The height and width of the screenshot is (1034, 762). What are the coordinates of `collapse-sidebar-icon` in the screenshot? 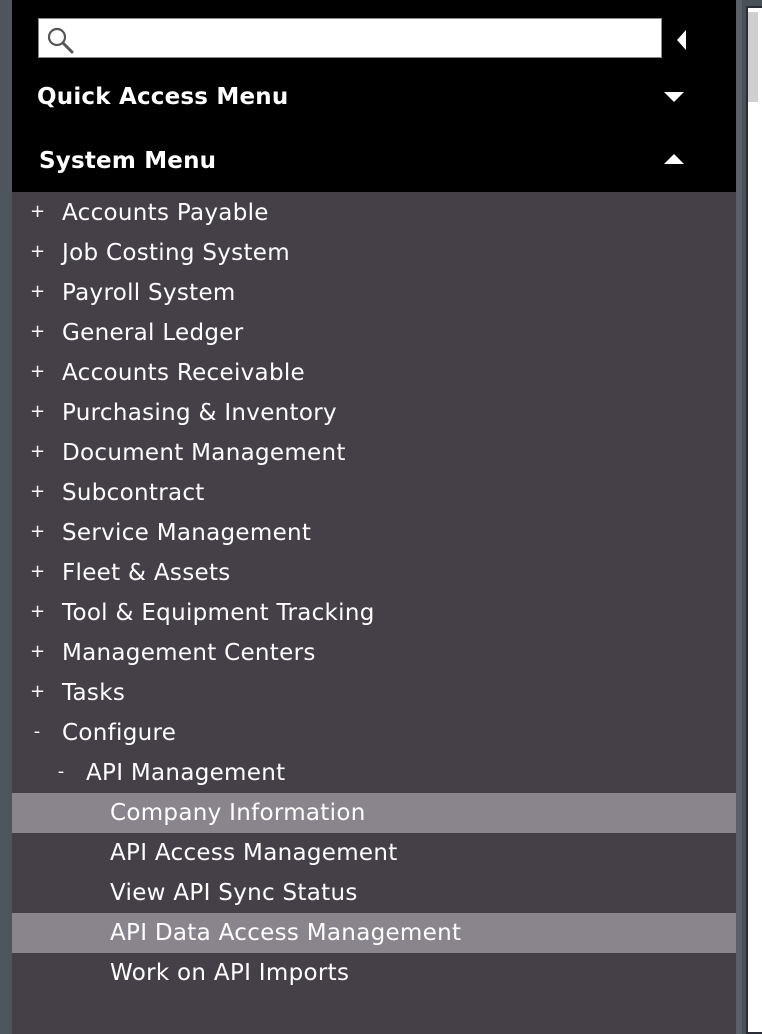 It's located at (682, 40).